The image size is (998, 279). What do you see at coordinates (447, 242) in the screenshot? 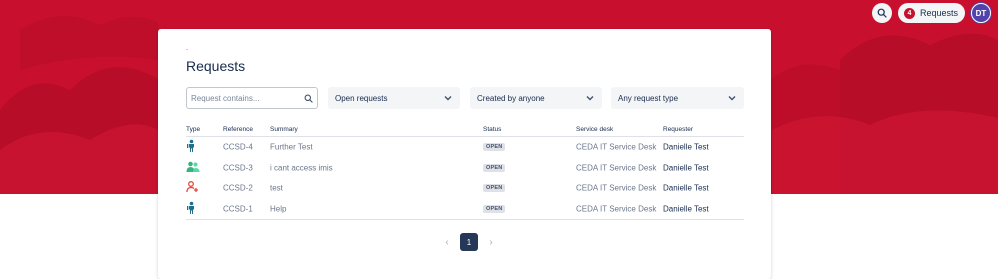
I see `chevron-left-icon: ‹` at bounding box center [447, 242].